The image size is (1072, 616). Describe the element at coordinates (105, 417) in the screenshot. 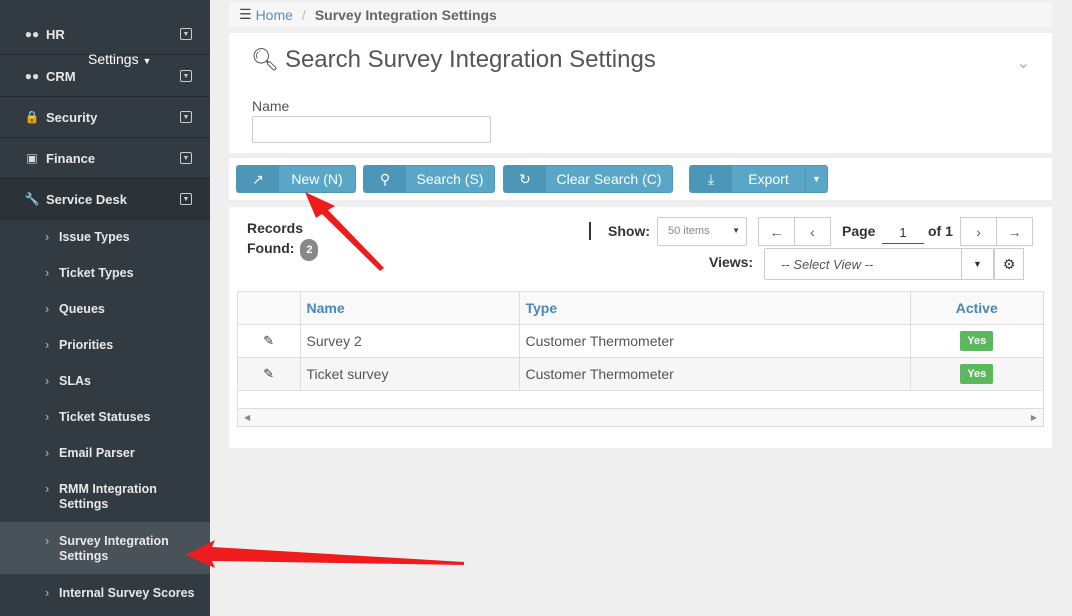

I see `sidebar-item-ticket-statuses: › Ticket Statuses` at that location.